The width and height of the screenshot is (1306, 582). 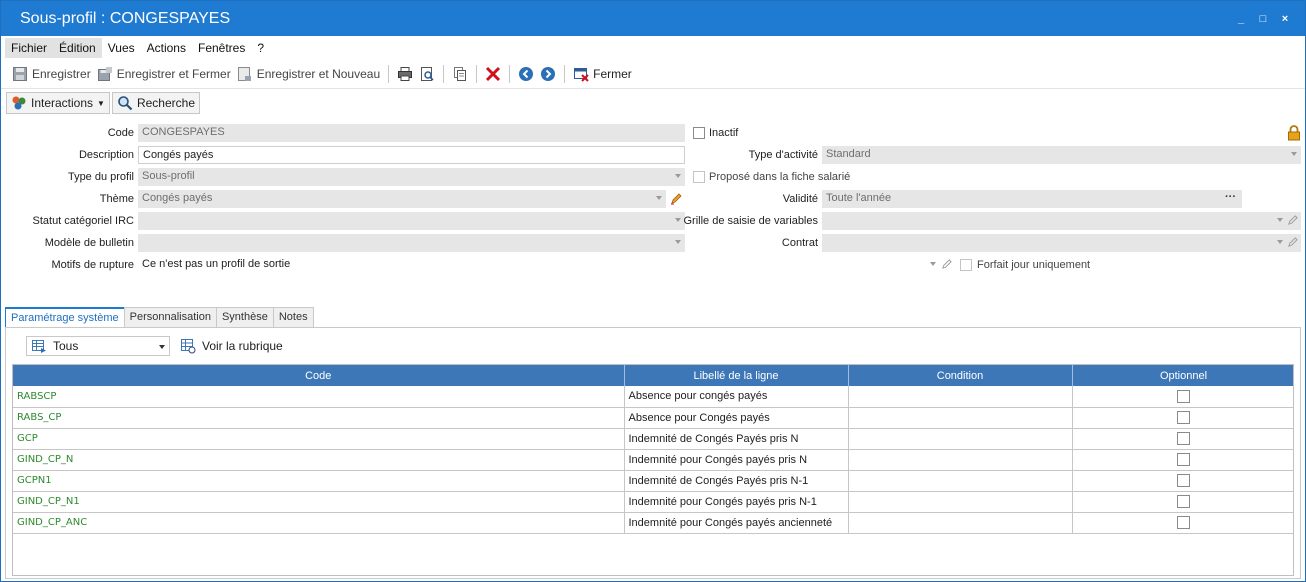 I want to click on menu-help: ?, so click(x=260, y=48).